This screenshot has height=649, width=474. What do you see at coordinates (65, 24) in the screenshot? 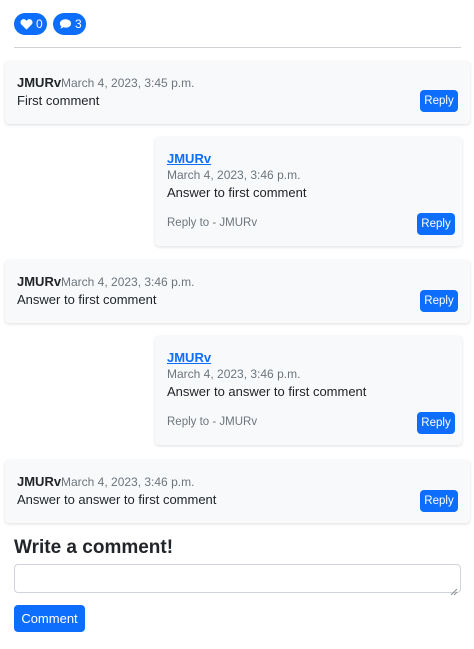
I see `speech-bubble-icon` at bounding box center [65, 24].